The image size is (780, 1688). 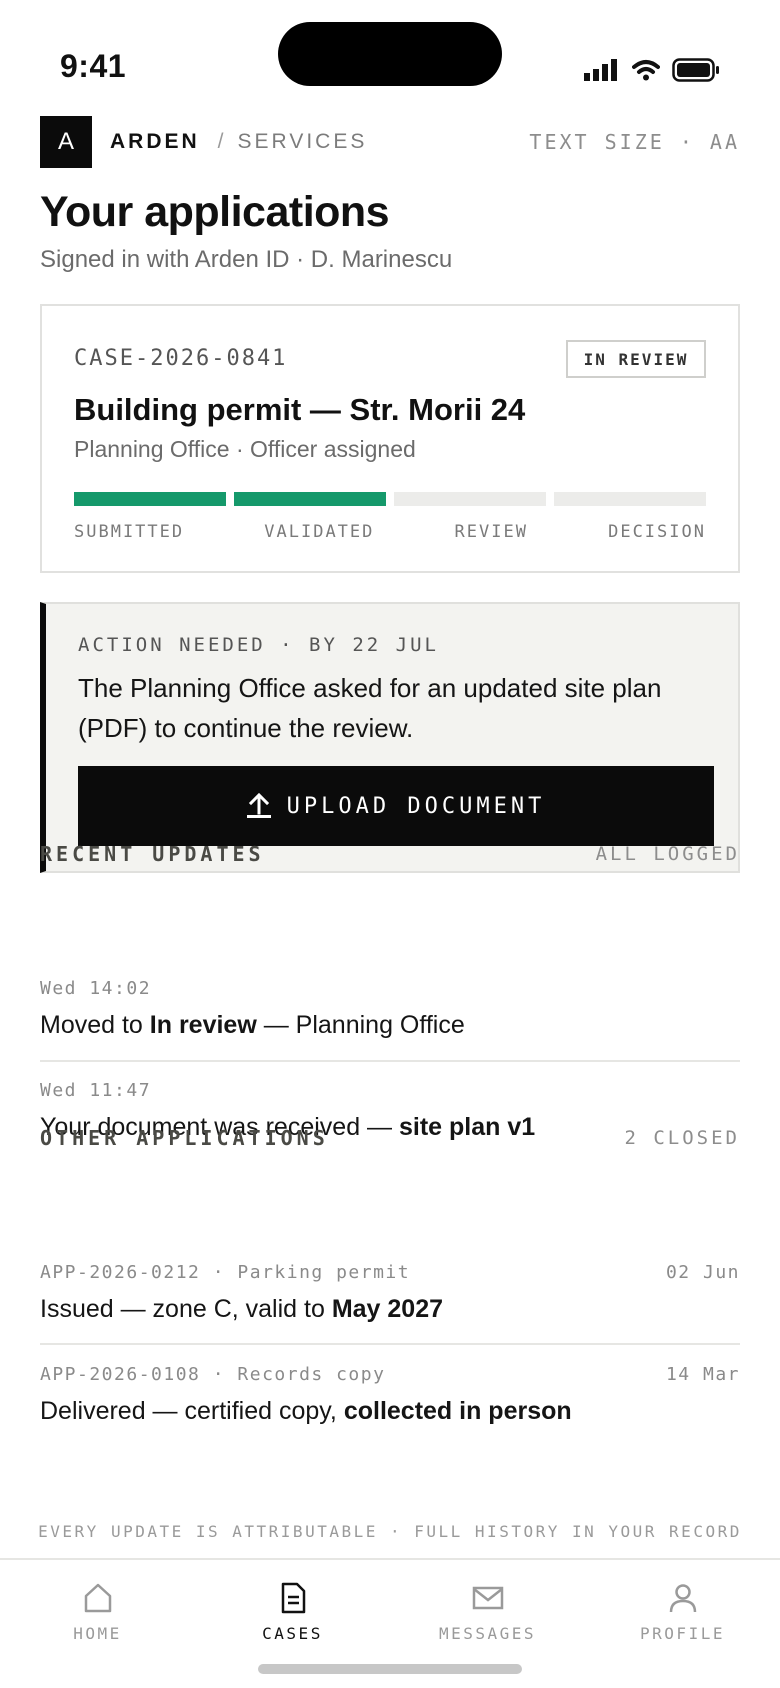 What do you see at coordinates (390, 1669) in the screenshot?
I see `home-indicator` at bounding box center [390, 1669].